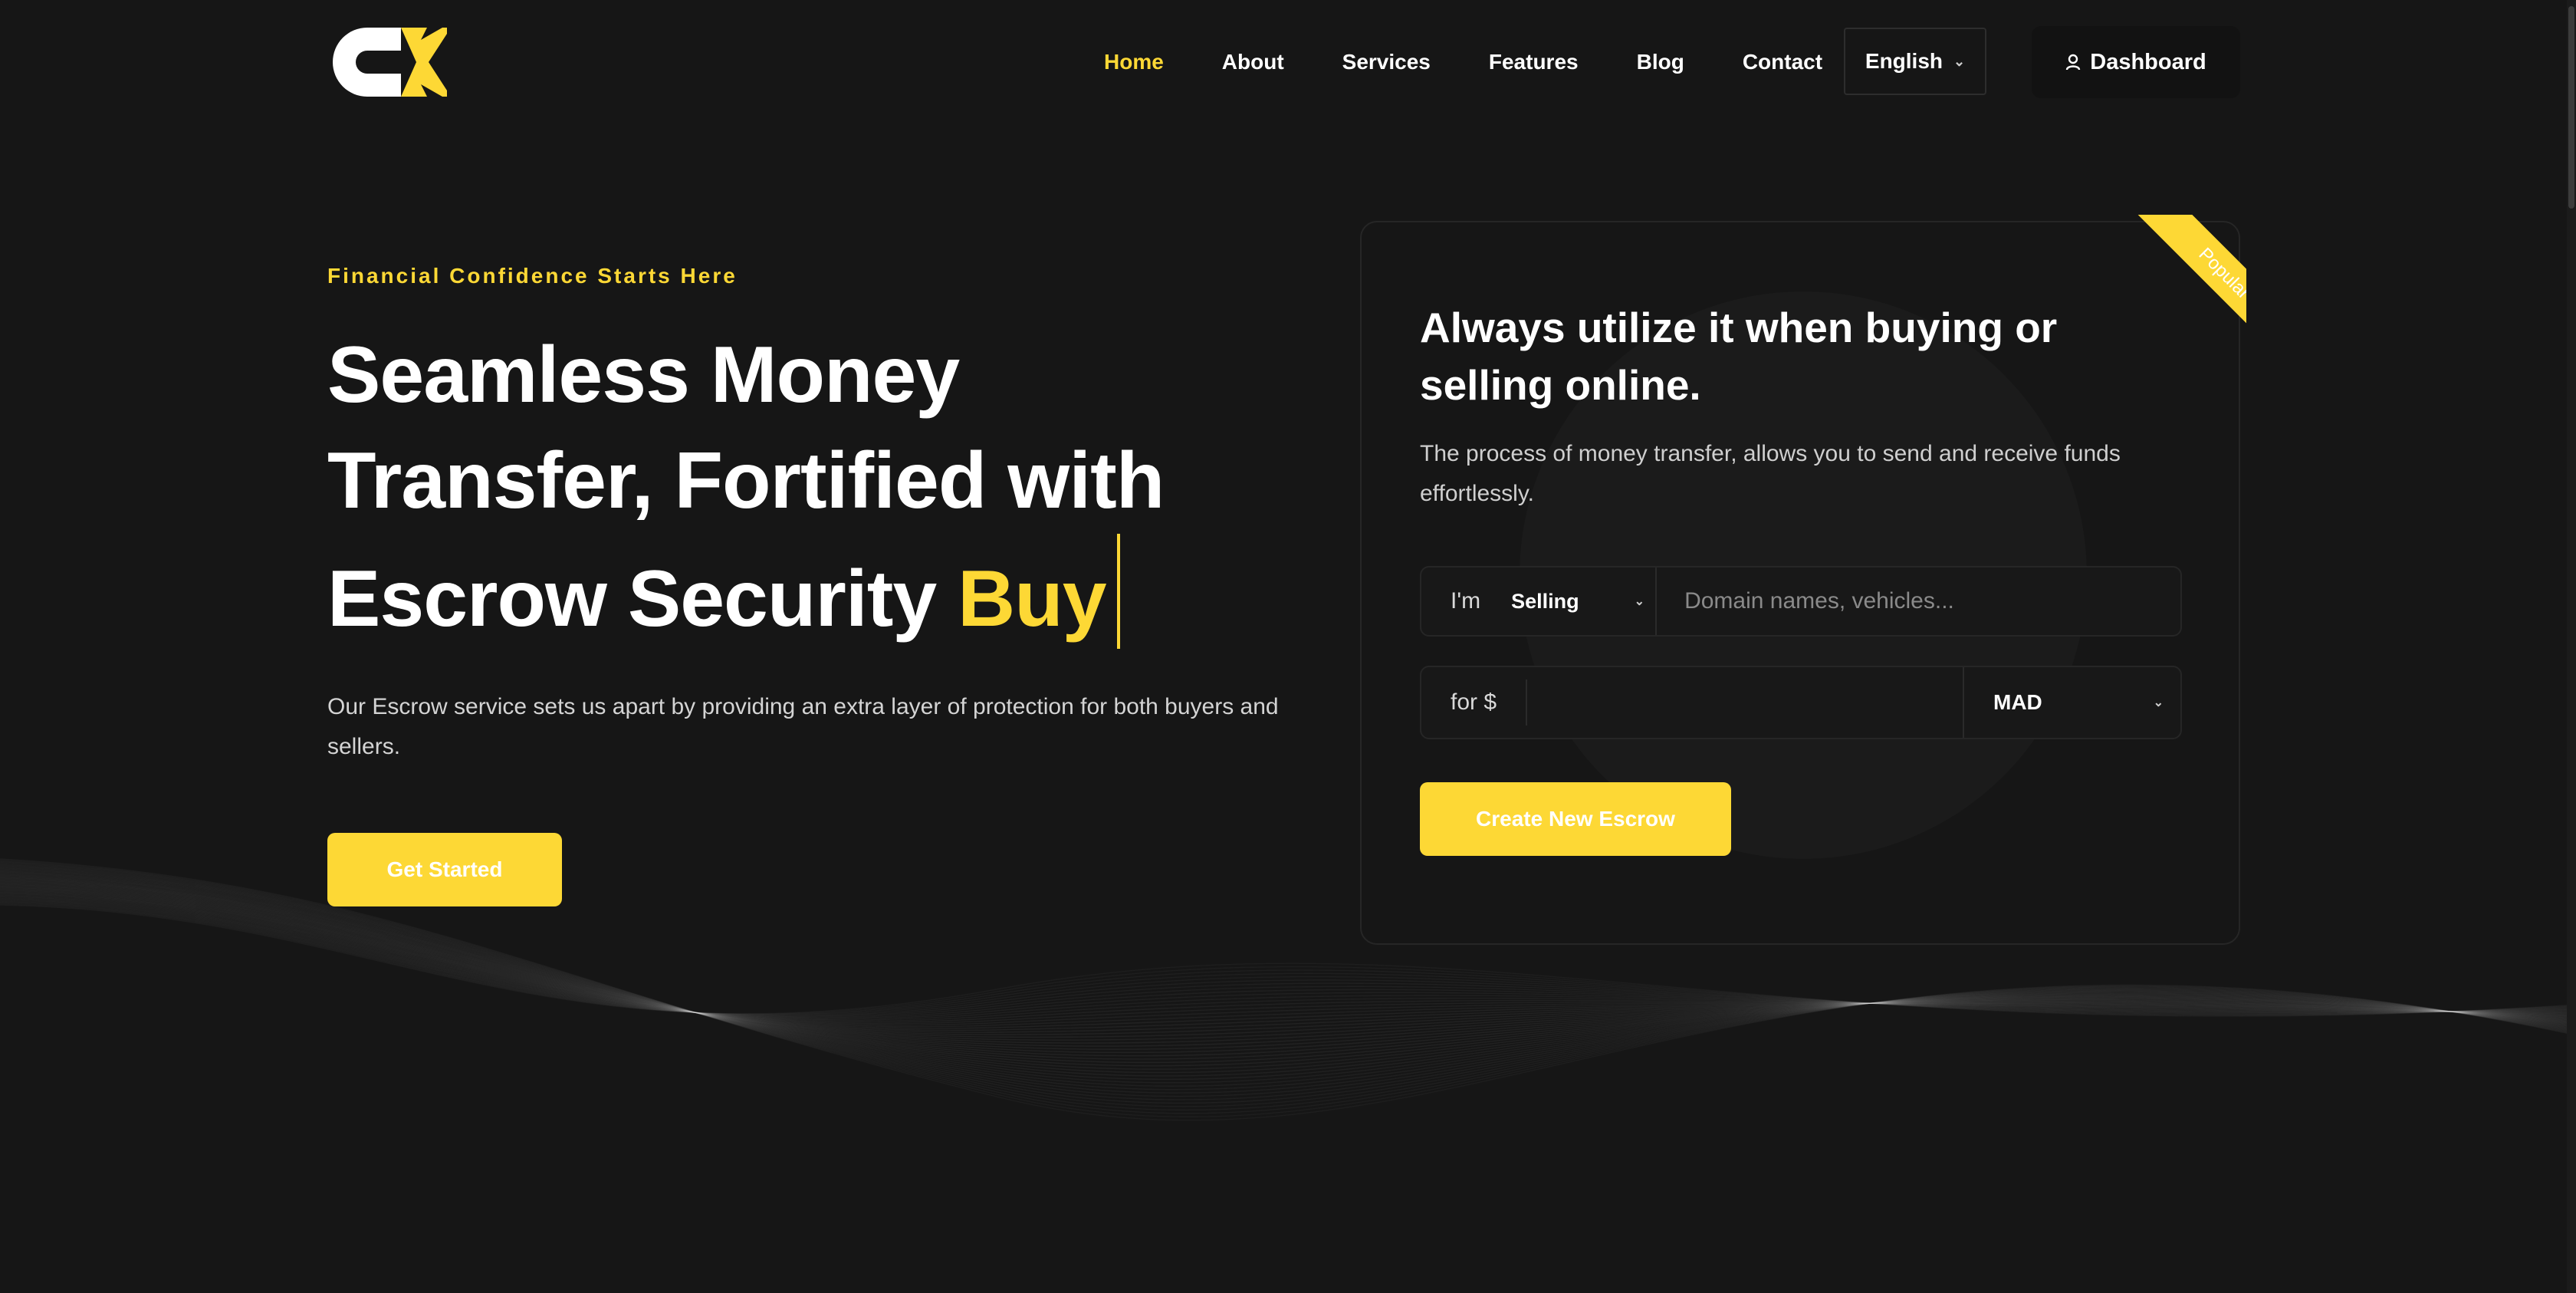  I want to click on hero-title-line-2: Transfer, Fortified with, so click(746, 481).